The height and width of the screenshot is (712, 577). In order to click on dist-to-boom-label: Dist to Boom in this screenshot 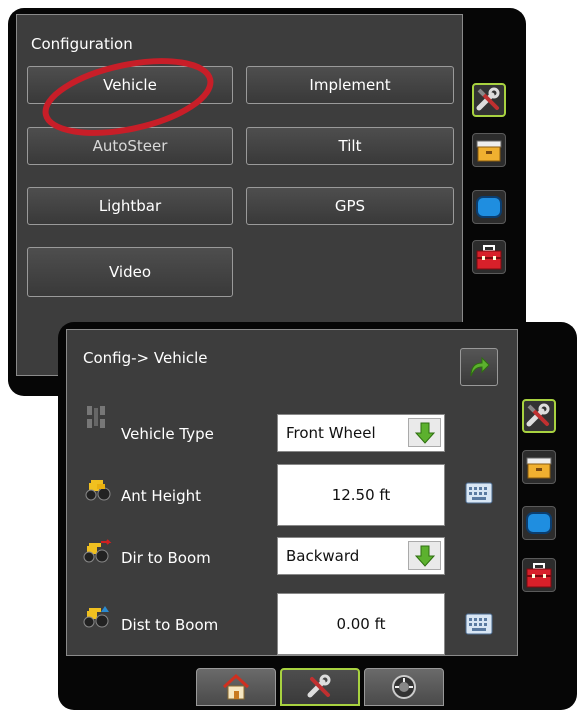, I will do `click(170, 625)`.